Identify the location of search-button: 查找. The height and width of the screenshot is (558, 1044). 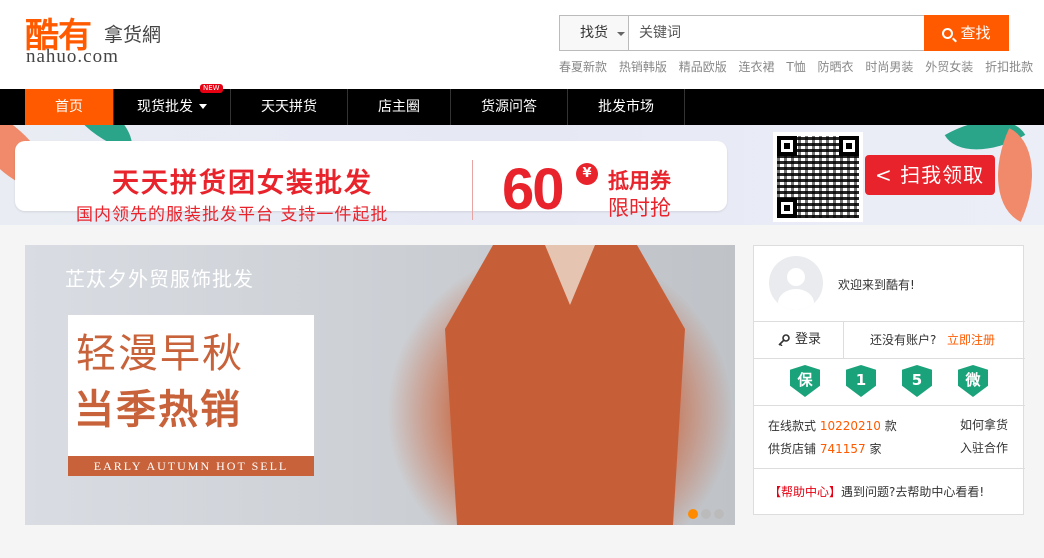
(966, 33).